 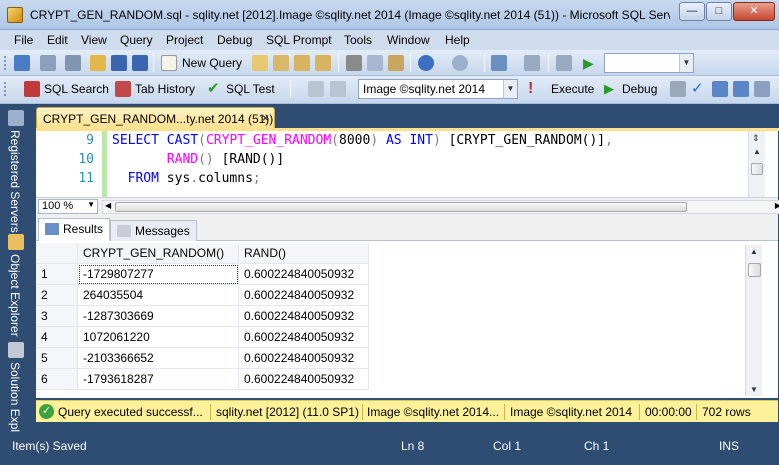 What do you see at coordinates (22, 63) in the screenshot?
I see `new-project-icon` at bounding box center [22, 63].